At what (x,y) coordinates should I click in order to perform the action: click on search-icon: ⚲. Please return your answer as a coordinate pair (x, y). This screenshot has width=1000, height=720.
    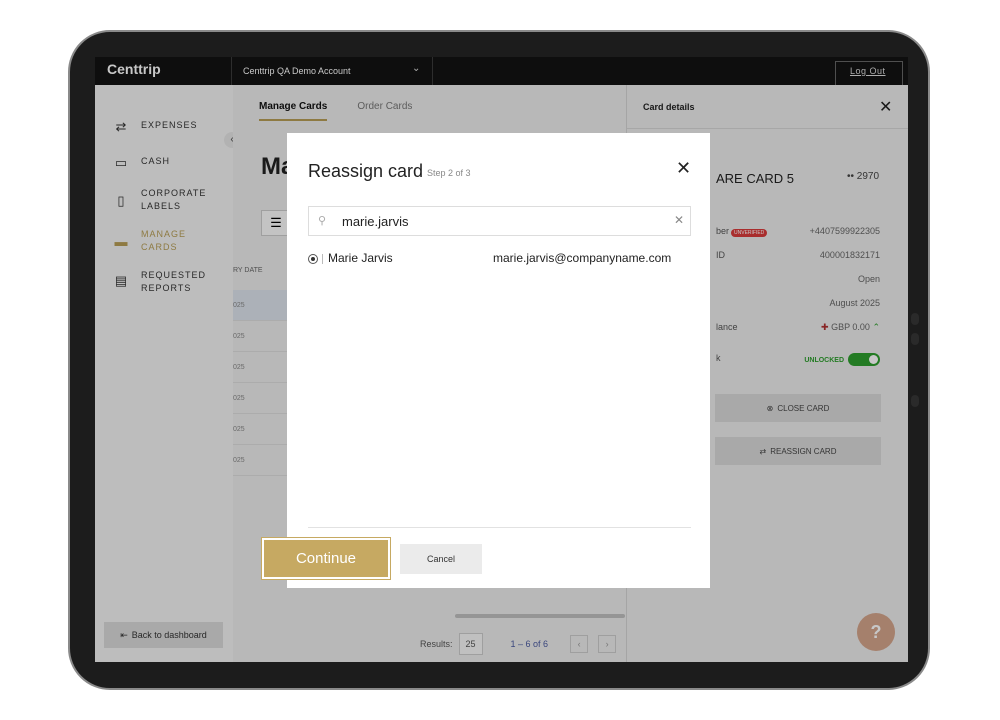
    Looking at the image, I should click on (322, 221).